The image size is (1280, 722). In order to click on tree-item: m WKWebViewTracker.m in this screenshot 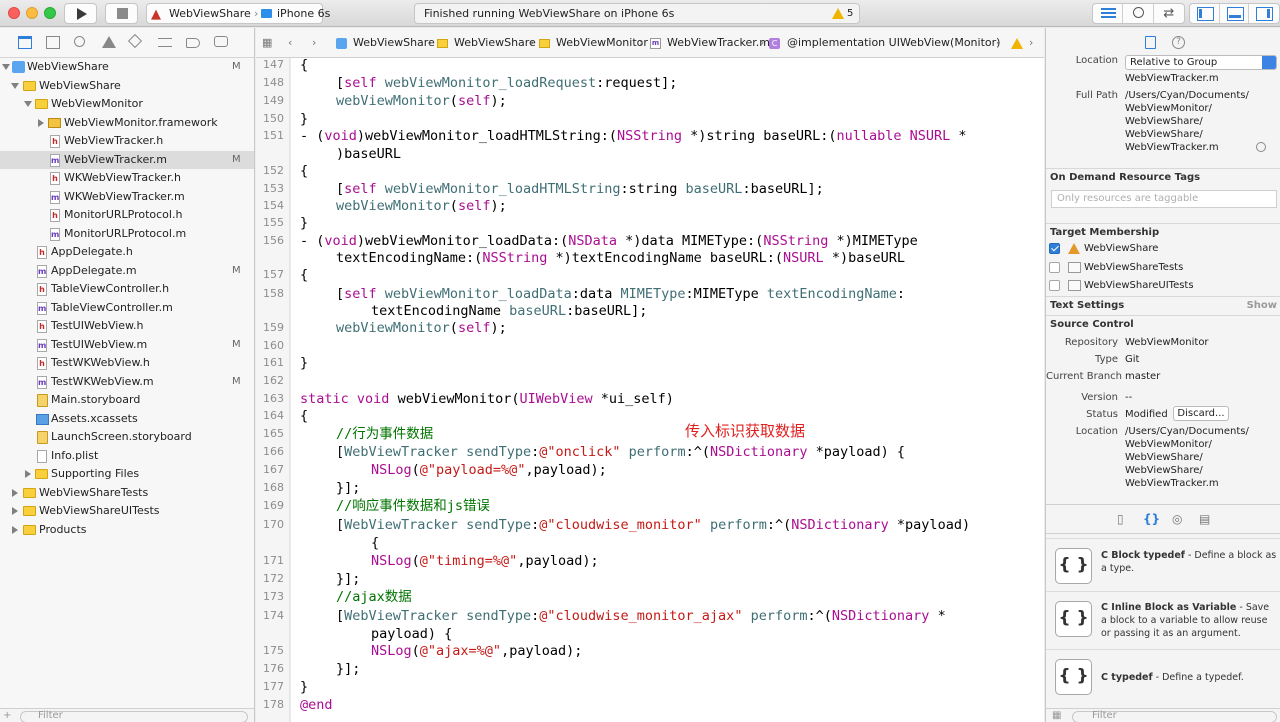, I will do `click(127, 197)`.